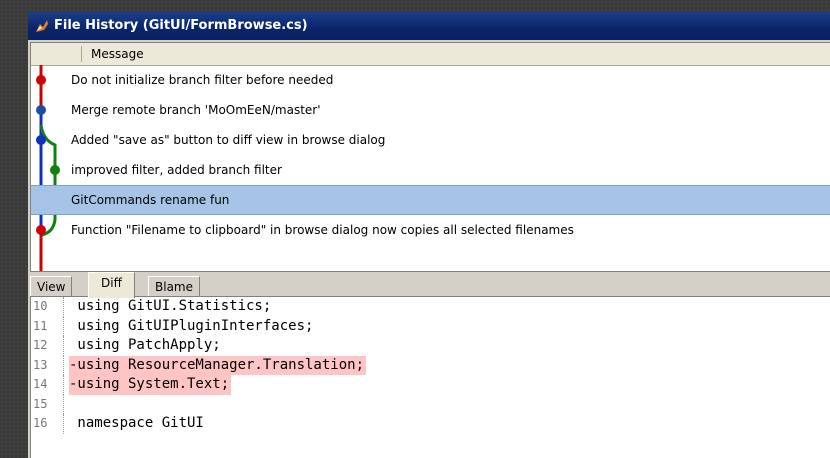 The image size is (830, 458). What do you see at coordinates (430, 346) in the screenshot?
I see `diff-line: 12 using PatchApply;` at bounding box center [430, 346].